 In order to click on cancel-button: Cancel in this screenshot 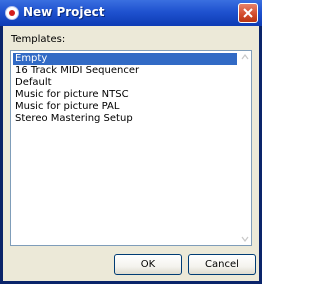, I will do `click(222, 264)`.